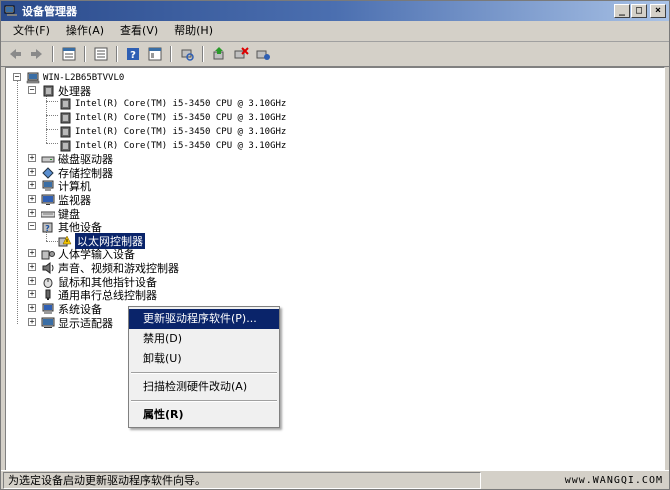 Image resolution: width=670 pixels, height=490 pixels. What do you see at coordinates (84, 77) in the screenshot?
I see `tree-root-label: WIN-L2B65BTVVL0` at bounding box center [84, 77].